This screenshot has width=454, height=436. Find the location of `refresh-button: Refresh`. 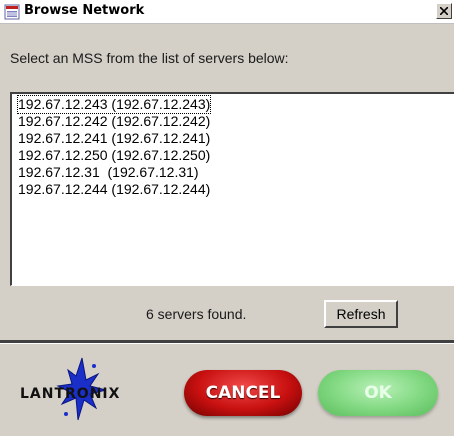

refresh-button: Refresh is located at coordinates (361, 314).